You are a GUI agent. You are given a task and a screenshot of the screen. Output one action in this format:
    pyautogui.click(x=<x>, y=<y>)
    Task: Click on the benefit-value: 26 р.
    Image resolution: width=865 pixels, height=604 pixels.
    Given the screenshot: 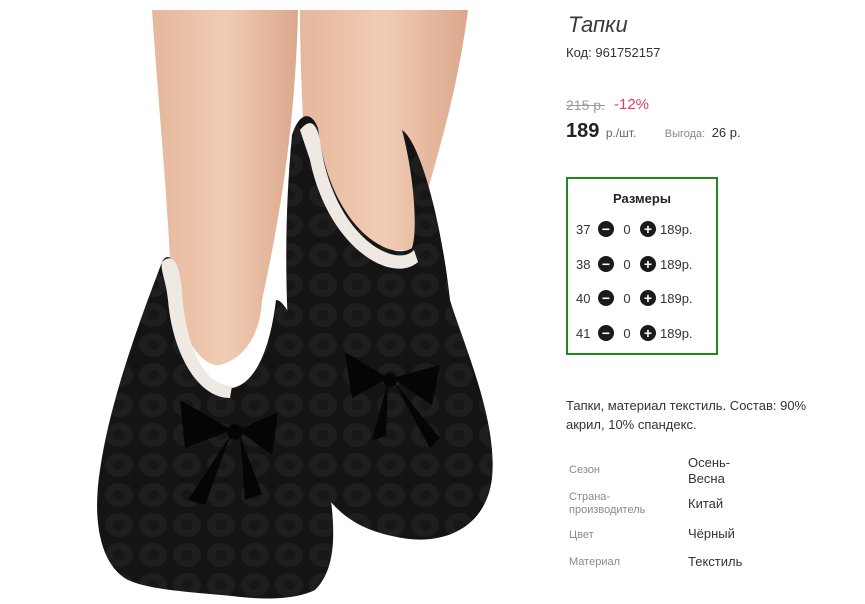 What is the action you would take?
    pyautogui.click(x=726, y=132)
    